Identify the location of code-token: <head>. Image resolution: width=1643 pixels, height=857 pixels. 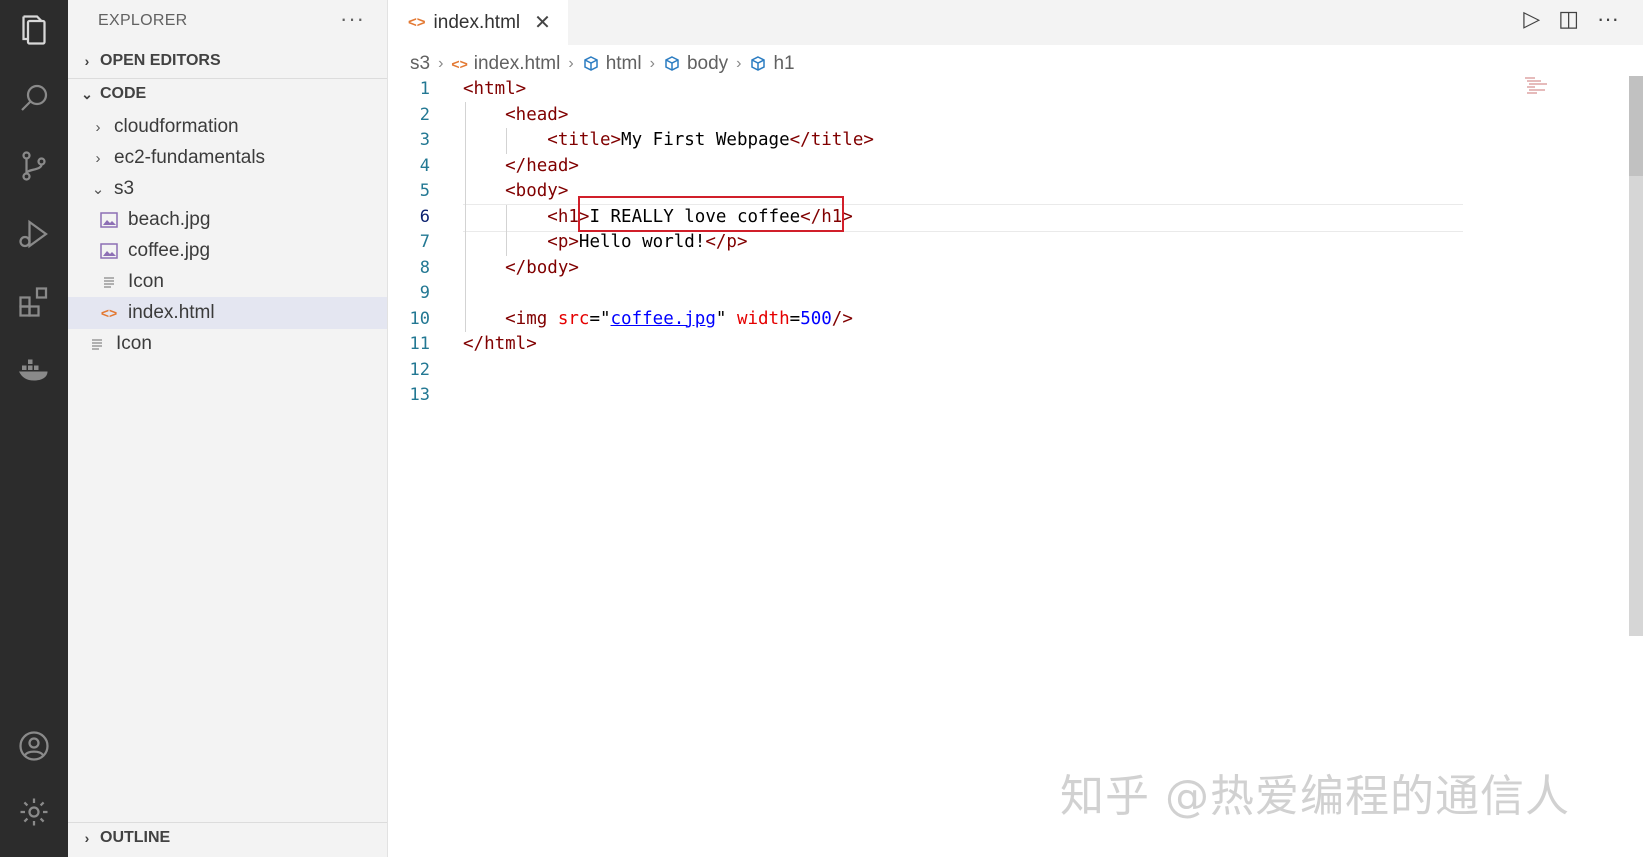
(516, 114).